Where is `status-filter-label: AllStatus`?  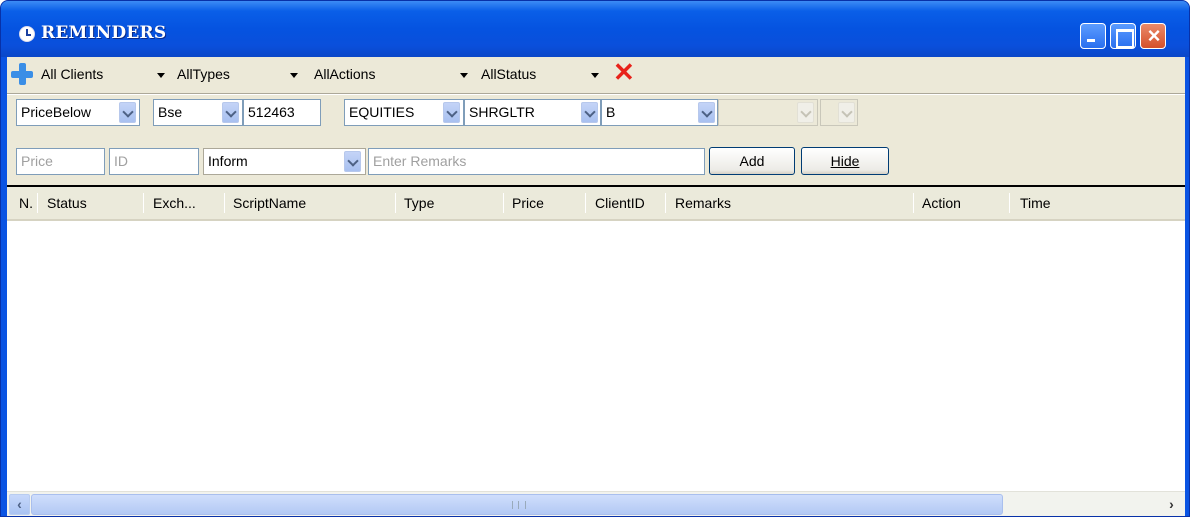
status-filter-label: AllStatus is located at coordinates (509, 74).